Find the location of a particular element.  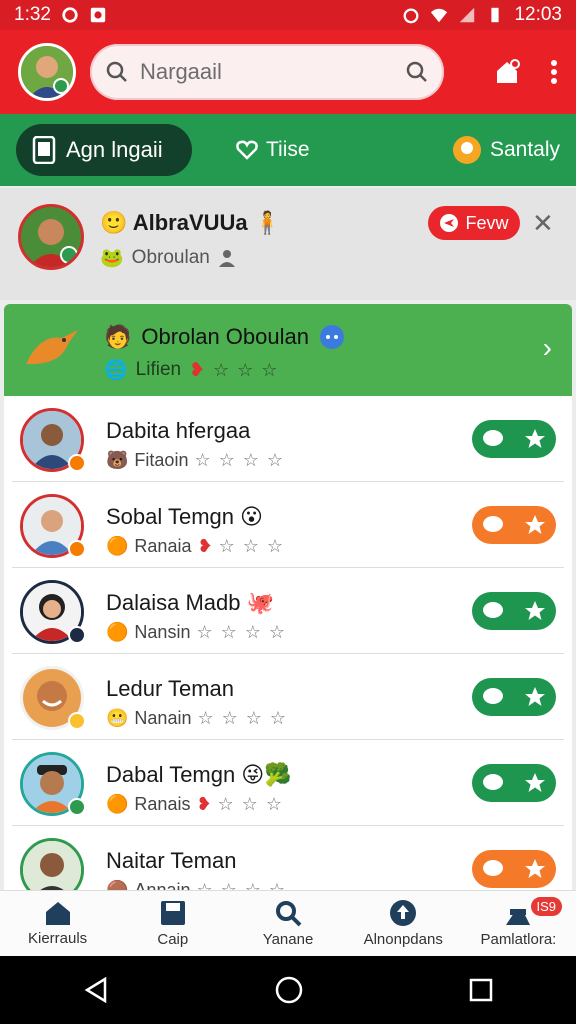

close-icon: ✕ is located at coordinates (543, 223).